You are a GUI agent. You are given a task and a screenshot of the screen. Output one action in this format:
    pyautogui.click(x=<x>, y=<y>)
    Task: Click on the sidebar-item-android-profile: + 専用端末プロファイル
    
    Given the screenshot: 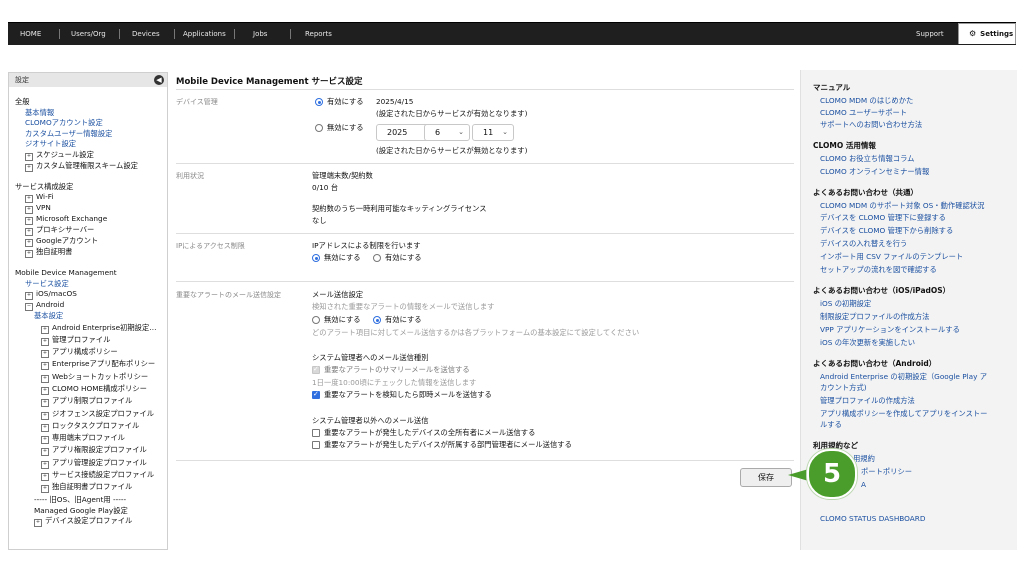 What is the action you would take?
    pyautogui.click(x=104, y=438)
    